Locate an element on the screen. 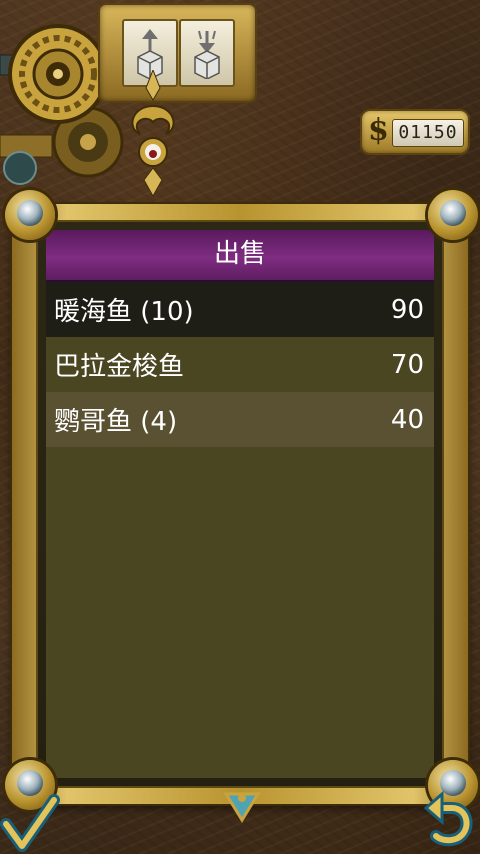 The image size is (480, 854). item-price: 40 is located at coordinates (407, 419).